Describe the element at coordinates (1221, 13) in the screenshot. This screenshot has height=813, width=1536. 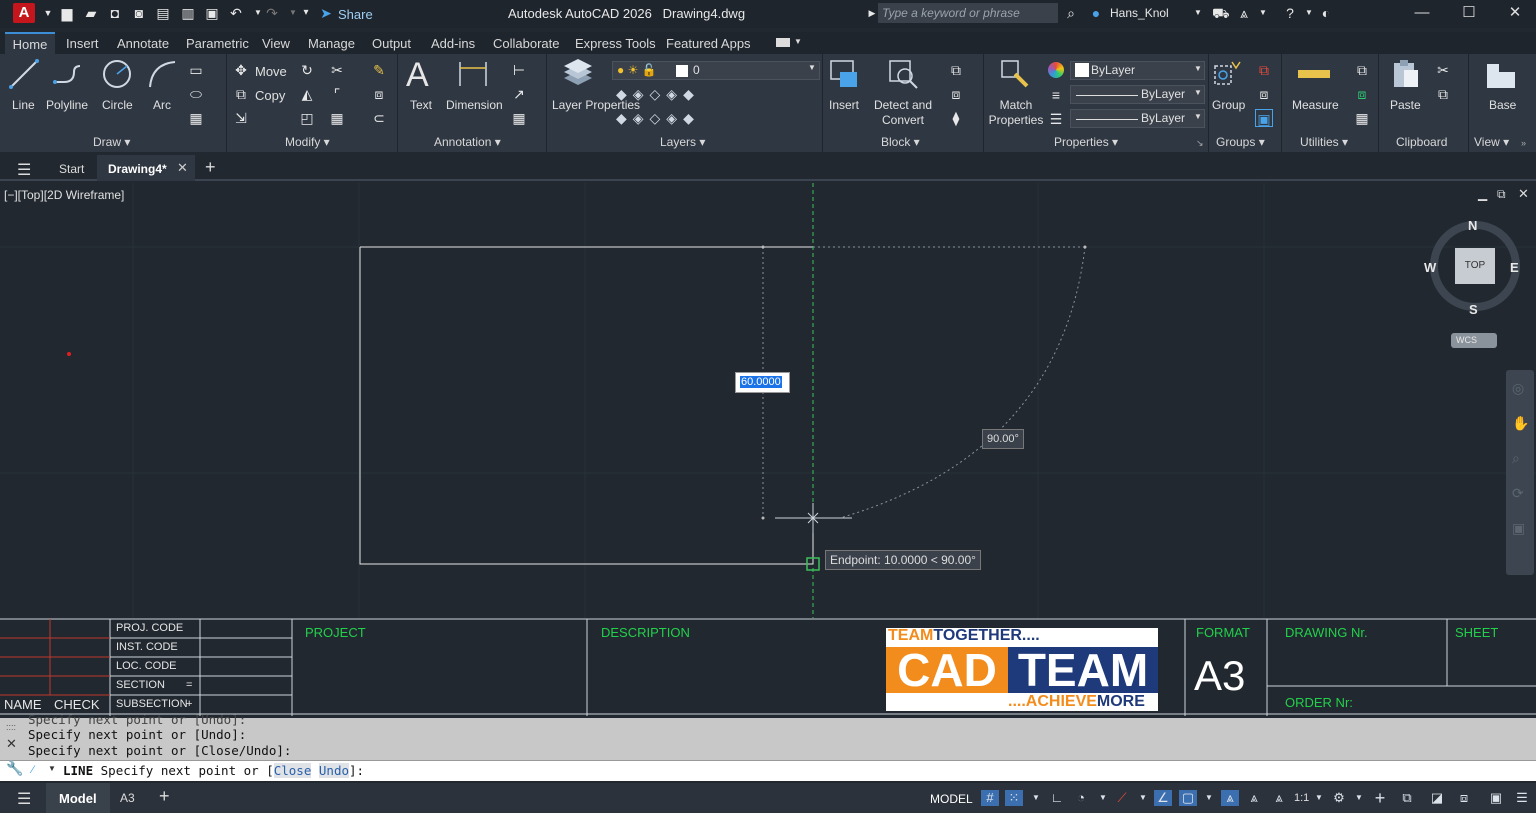
I see `cart-icon: ⛟` at that location.